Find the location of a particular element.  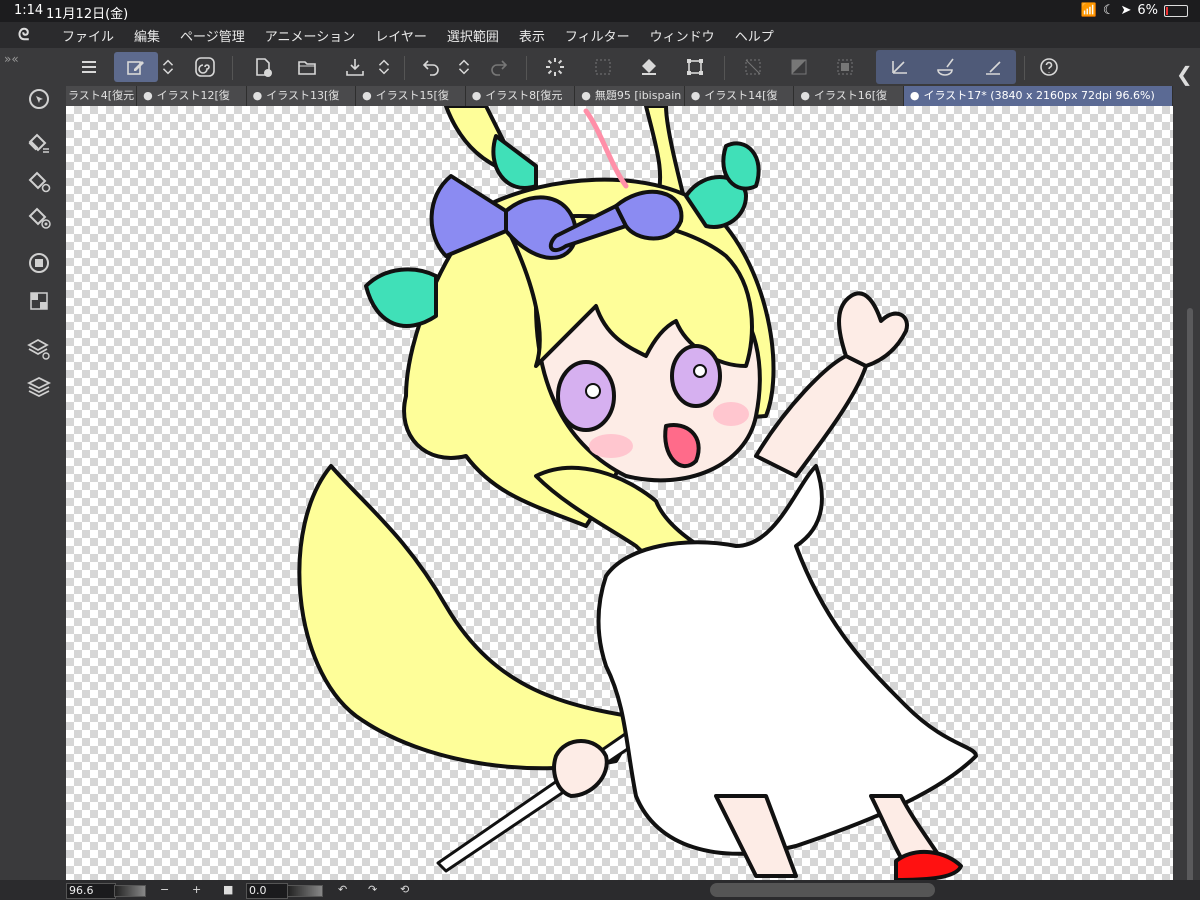

menu-filter: フィルター is located at coordinates (597, 35).